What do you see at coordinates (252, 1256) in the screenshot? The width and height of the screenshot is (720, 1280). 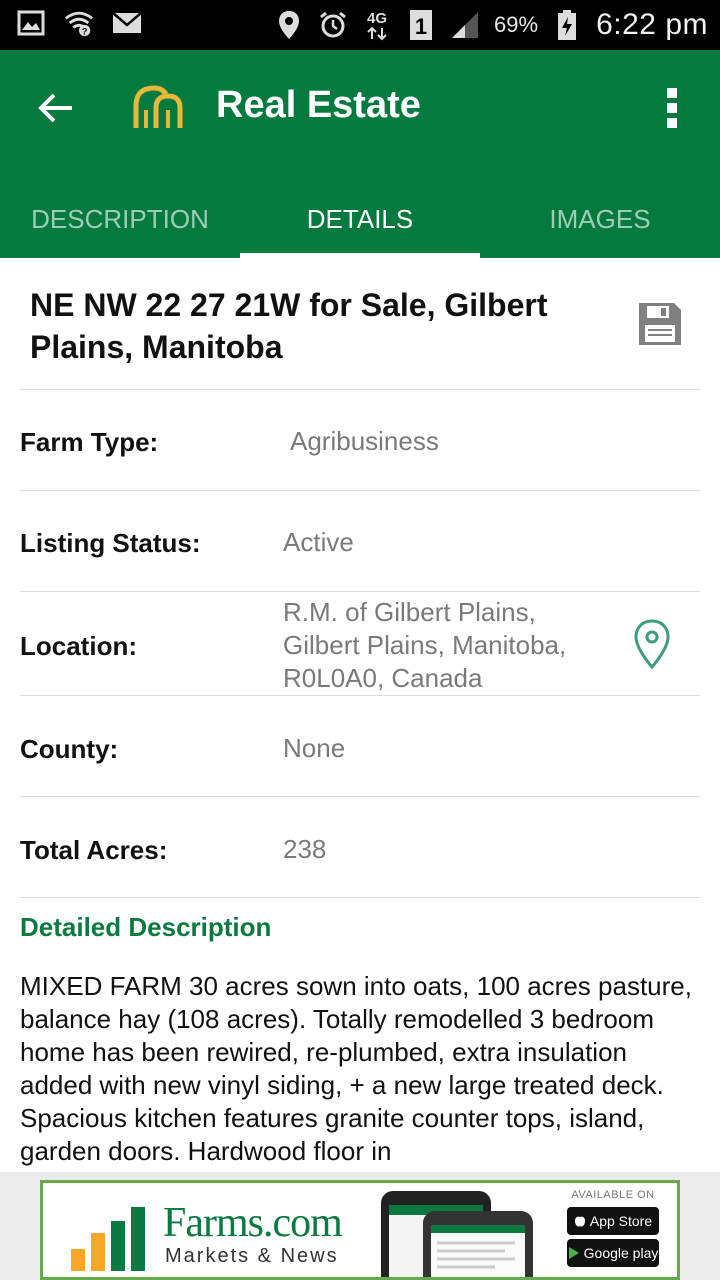 I see `ad-tagline: Markets & News` at bounding box center [252, 1256].